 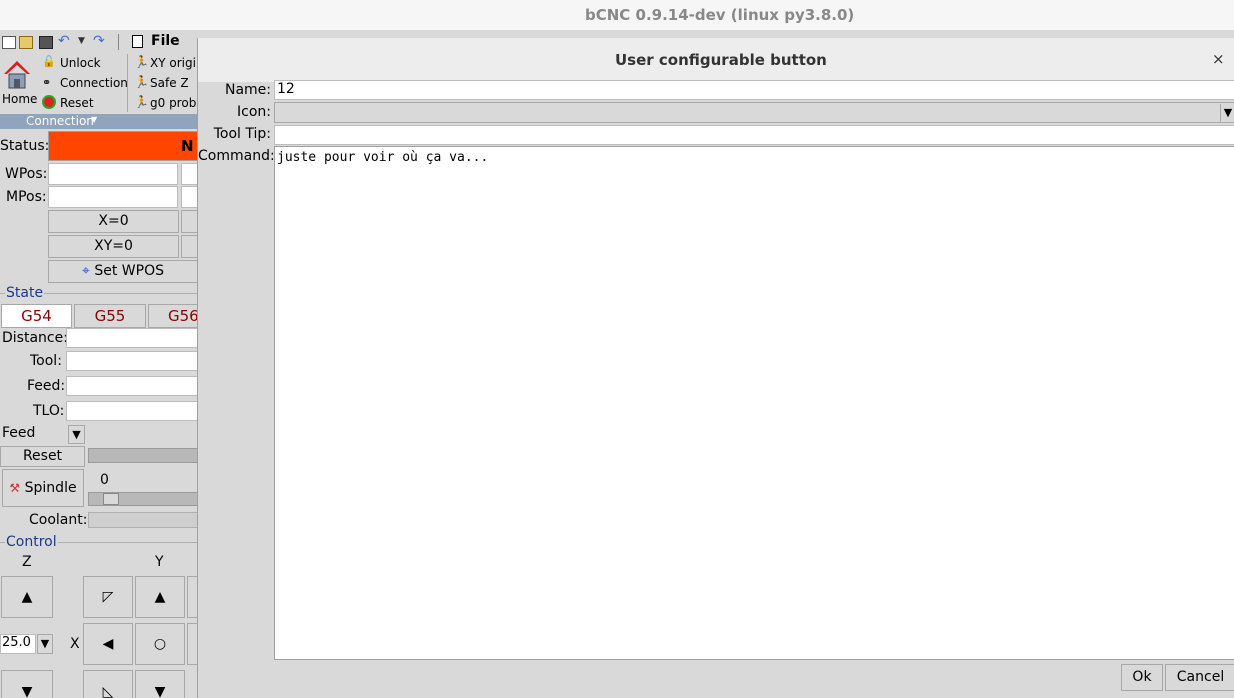 What do you see at coordinates (127, 83) in the screenshot?
I see `ribbon-separator` at bounding box center [127, 83].